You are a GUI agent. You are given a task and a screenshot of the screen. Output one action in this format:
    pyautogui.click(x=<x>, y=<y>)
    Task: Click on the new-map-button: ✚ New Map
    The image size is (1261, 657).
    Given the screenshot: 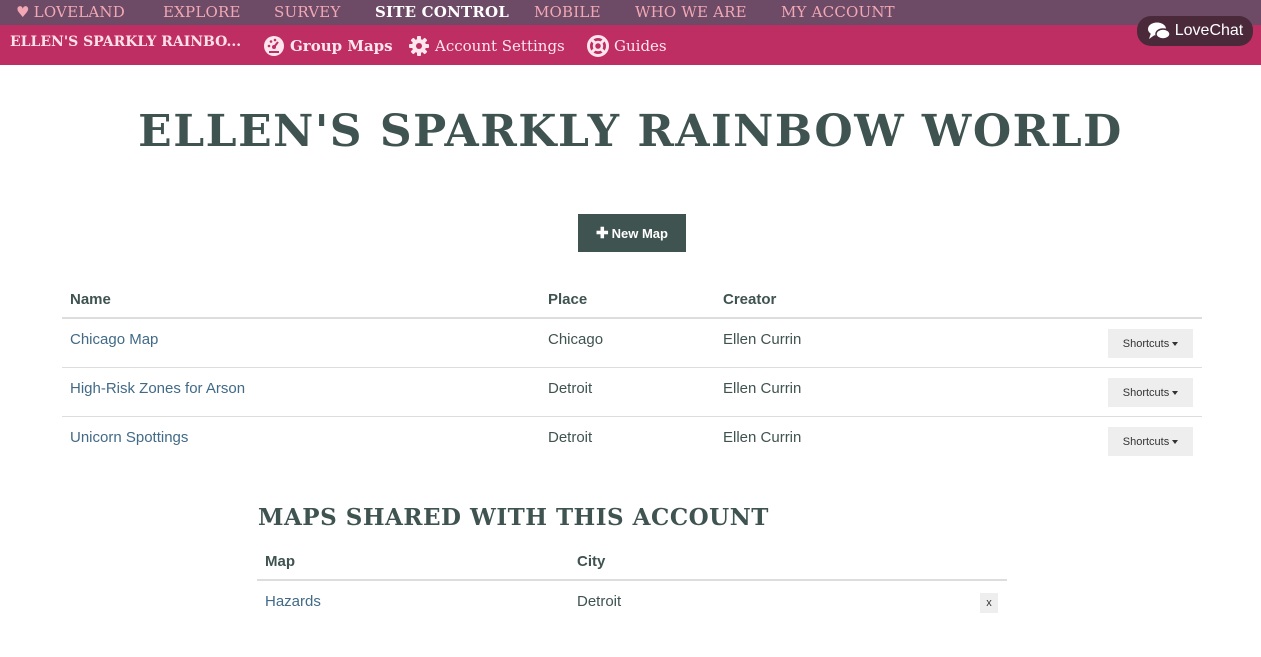 What is the action you would take?
    pyautogui.click(x=632, y=233)
    